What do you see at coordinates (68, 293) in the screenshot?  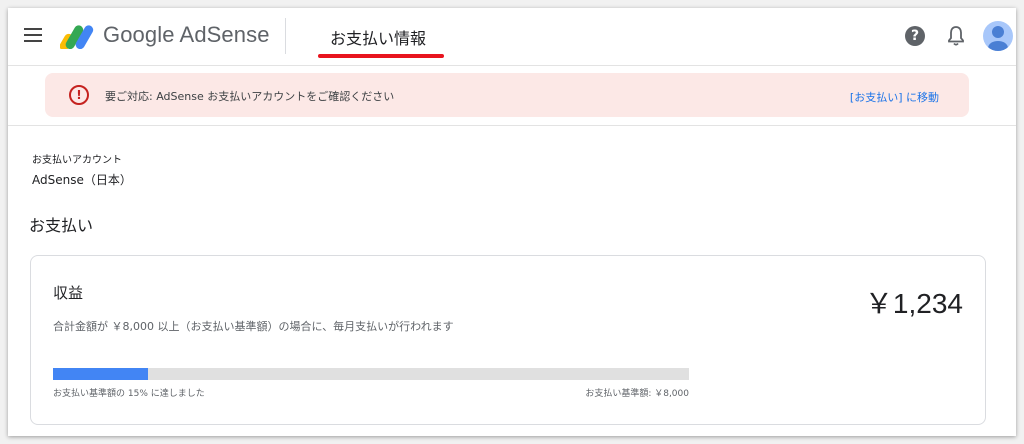 I see `earnings-title: 収益` at bounding box center [68, 293].